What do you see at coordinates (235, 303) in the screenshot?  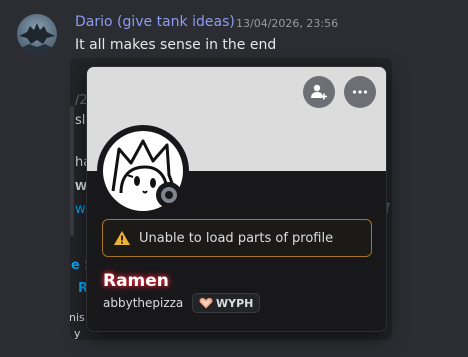 I see `guild-tag-text: WYPH` at bounding box center [235, 303].